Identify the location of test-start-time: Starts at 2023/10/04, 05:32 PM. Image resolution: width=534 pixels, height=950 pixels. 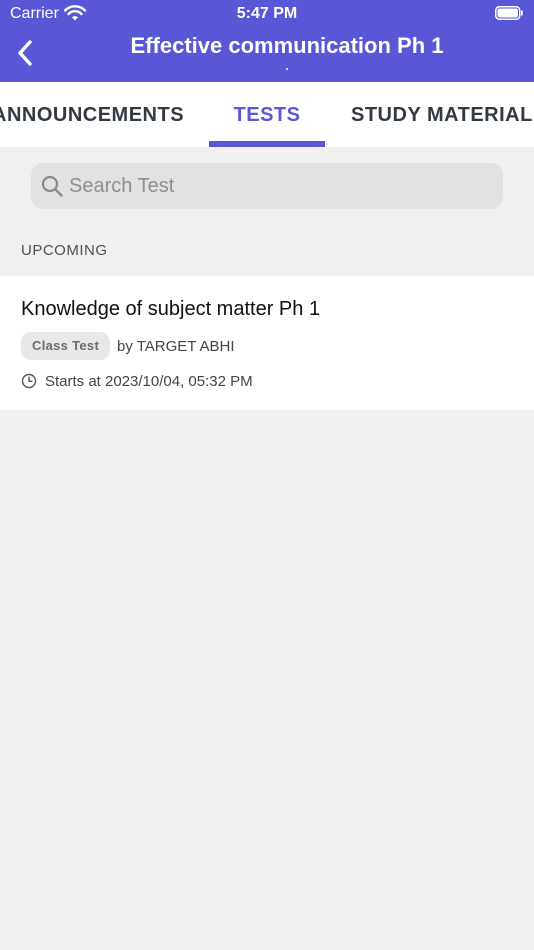
(149, 381).